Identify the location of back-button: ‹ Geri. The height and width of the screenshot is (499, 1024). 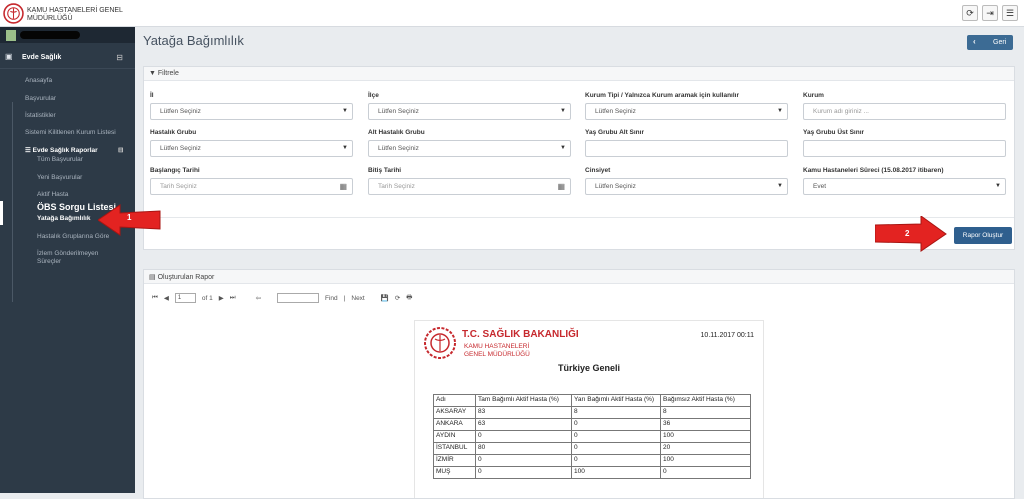
(990, 42).